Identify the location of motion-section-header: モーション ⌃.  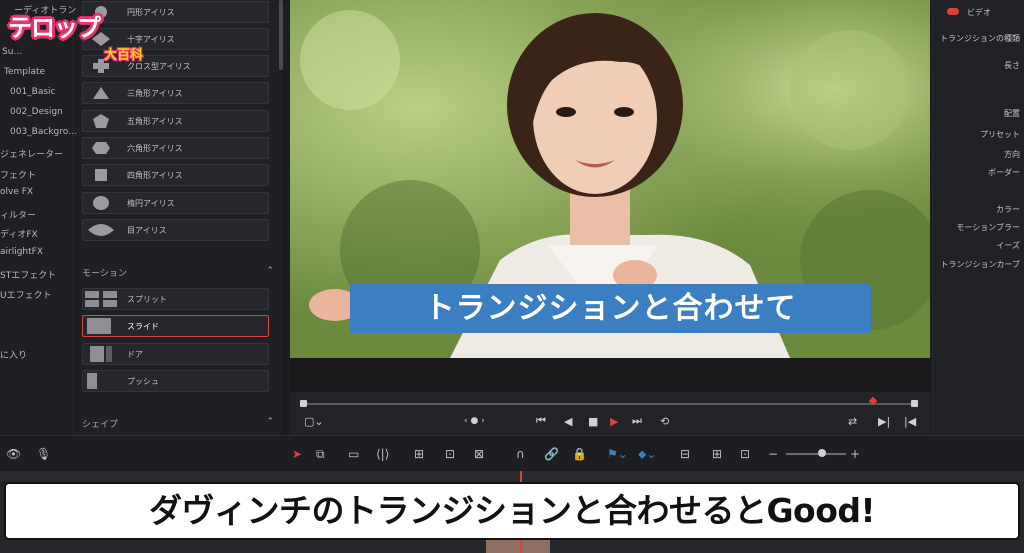
(178, 272).